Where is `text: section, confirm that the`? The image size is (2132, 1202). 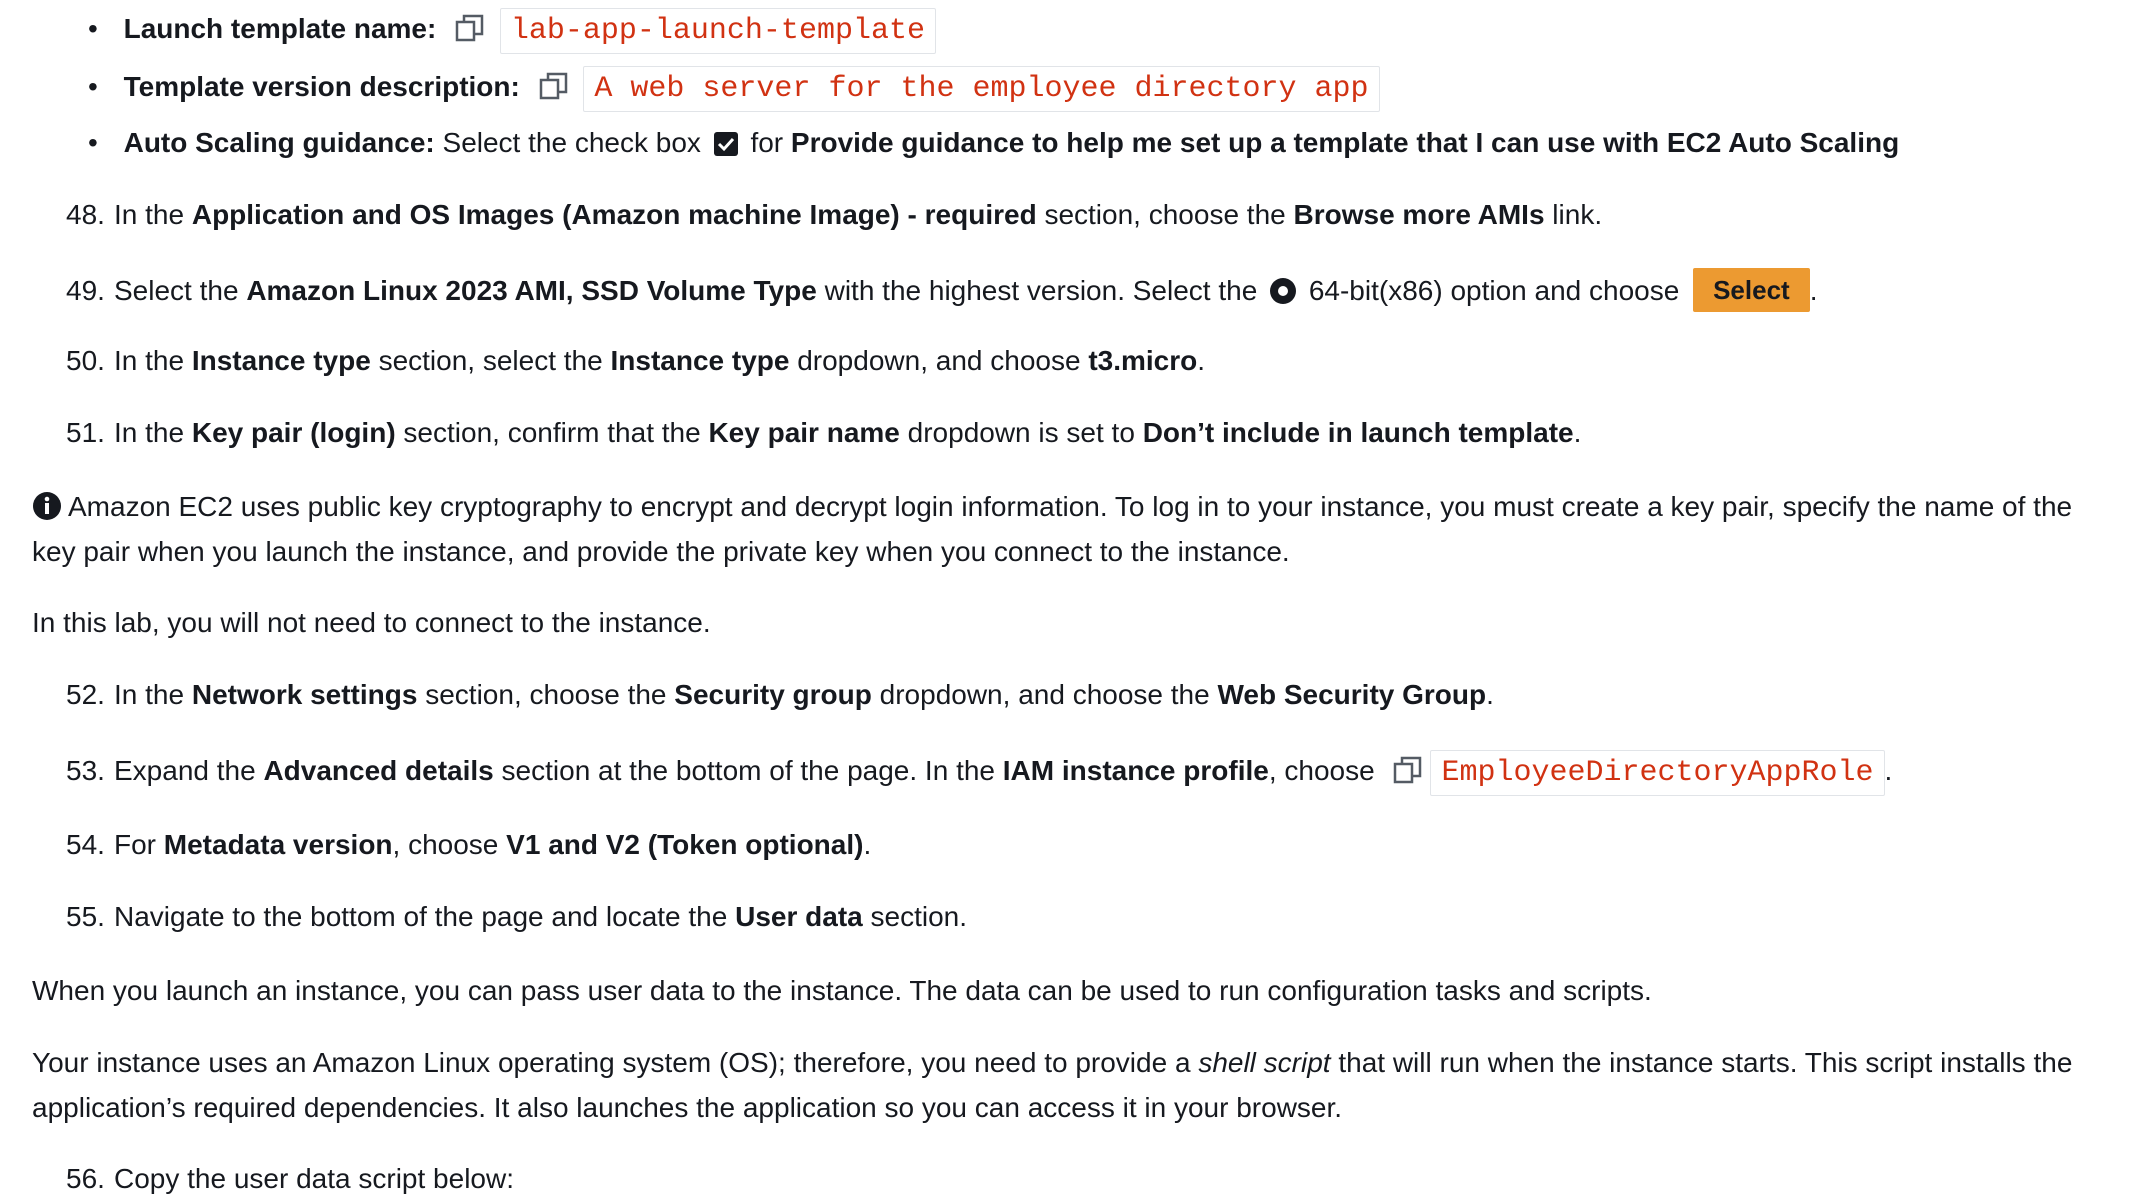 text: section, confirm that the is located at coordinates (552, 432).